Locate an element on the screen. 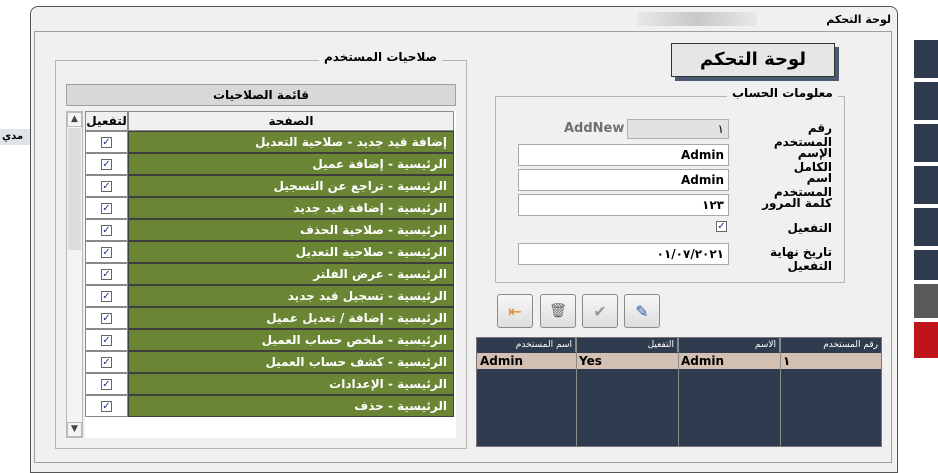 The width and height of the screenshot is (938, 473). table-row: ✓ الرئيسية - إضافة عميل is located at coordinates (269, 164).